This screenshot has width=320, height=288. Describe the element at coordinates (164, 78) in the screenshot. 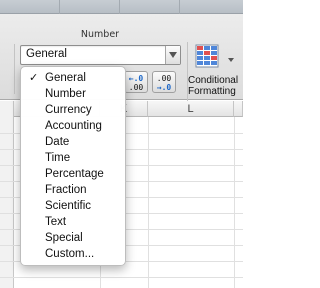

I see `decrease-decimal-sub: .00` at that location.